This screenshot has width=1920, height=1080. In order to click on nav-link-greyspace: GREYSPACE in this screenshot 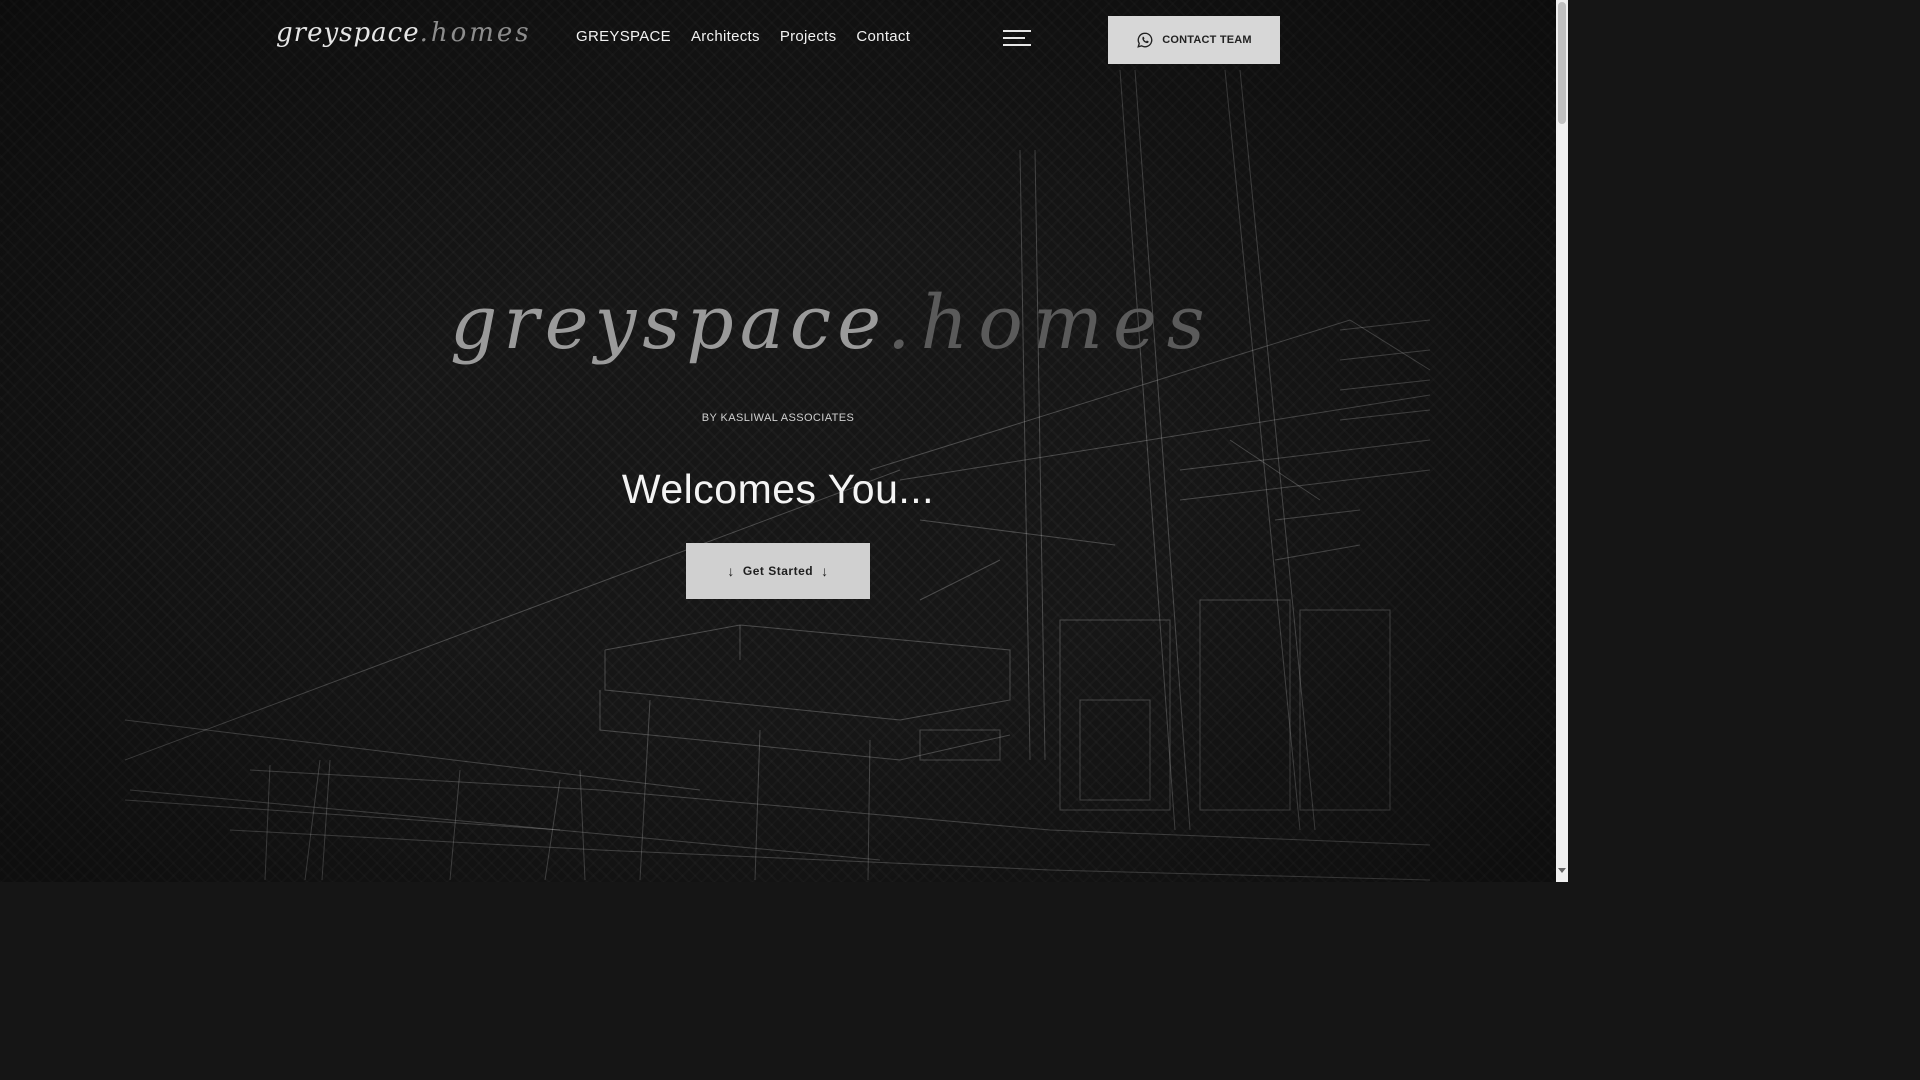, I will do `click(623, 36)`.